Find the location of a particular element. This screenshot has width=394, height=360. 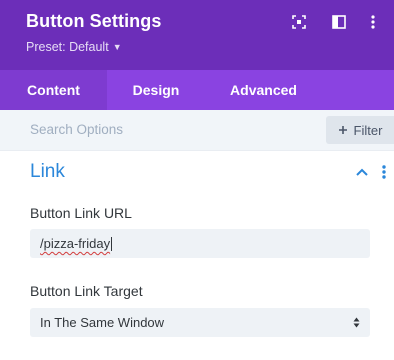

text-cursor is located at coordinates (112, 243).